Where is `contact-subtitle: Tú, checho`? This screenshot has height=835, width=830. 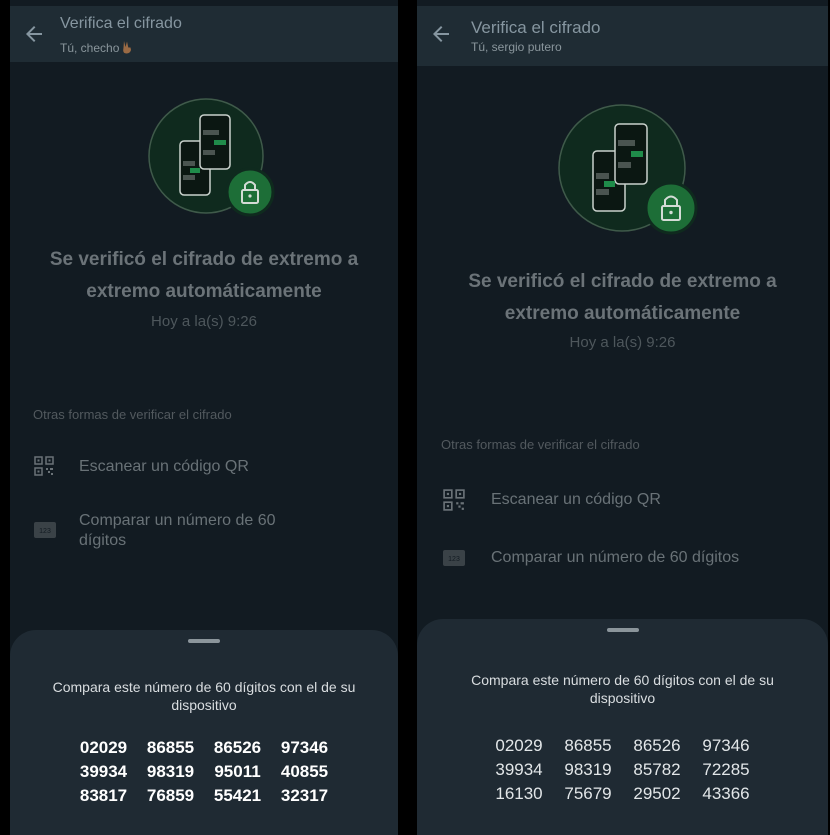 contact-subtitle: Tú, checho is located at coordinates (97, 48).